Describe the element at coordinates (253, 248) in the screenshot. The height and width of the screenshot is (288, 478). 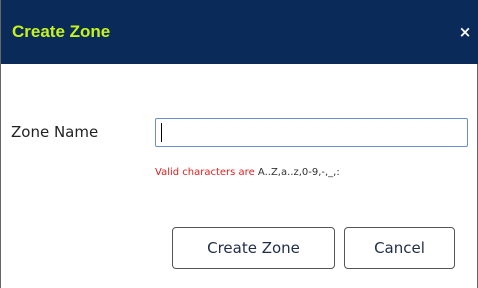
I see `create-zone-button: Create Zone` at that location.